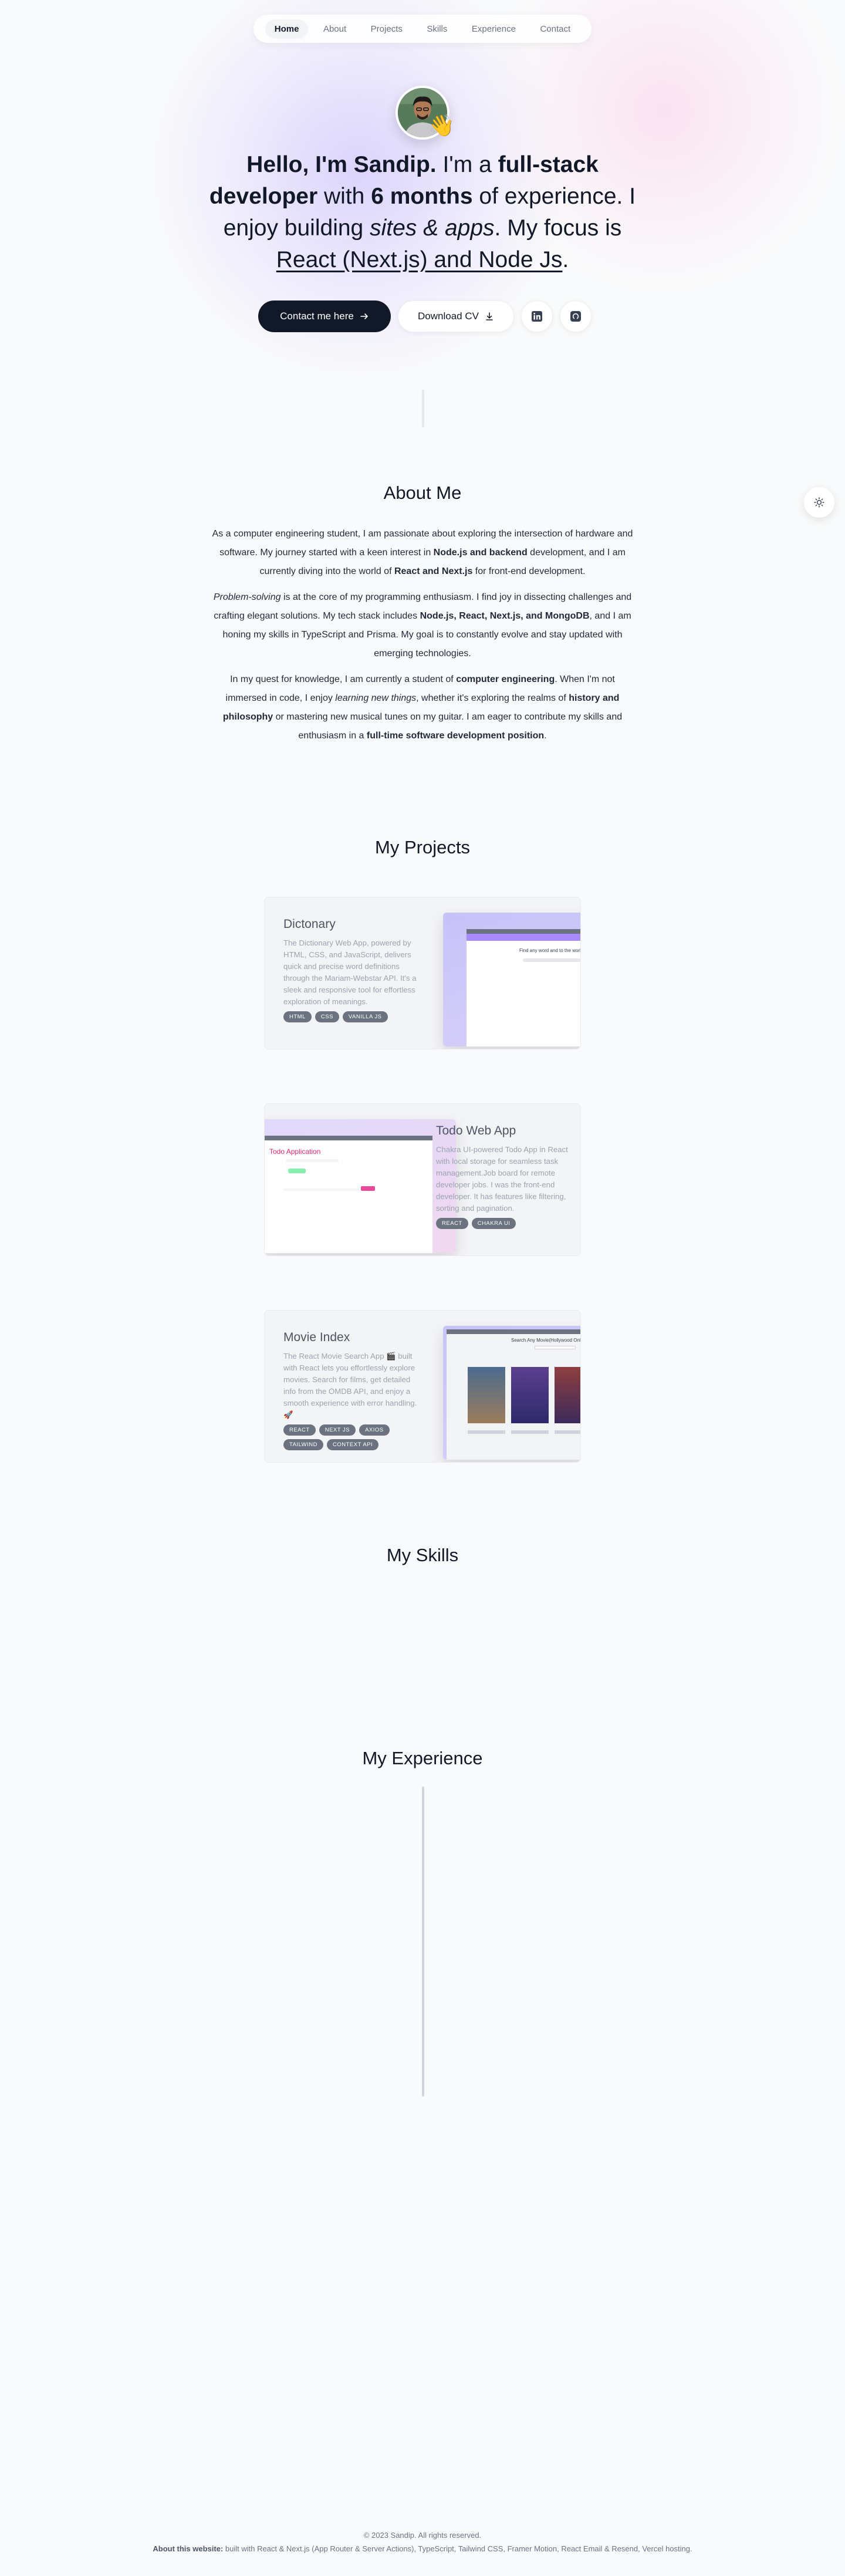  I want to click on about-emphasis: Problem-solving, so click(247, 597).